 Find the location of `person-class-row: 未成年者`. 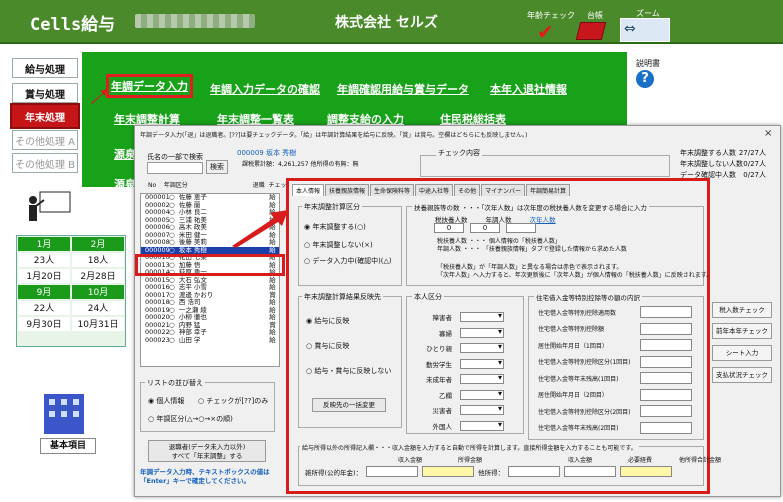

person-class-row: 未成年者 is located at coordinates (457, 378).